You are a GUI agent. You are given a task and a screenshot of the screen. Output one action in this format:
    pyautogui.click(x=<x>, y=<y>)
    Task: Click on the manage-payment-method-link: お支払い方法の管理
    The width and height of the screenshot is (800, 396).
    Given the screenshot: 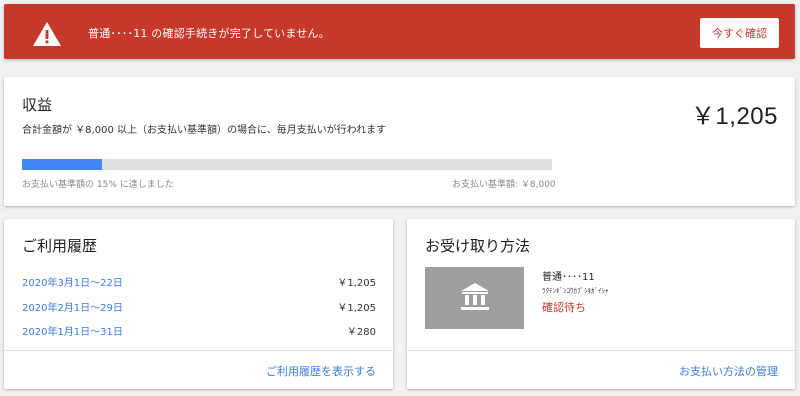 What is the action you would take?
    pyautogui.click(x=728, y=371)
    